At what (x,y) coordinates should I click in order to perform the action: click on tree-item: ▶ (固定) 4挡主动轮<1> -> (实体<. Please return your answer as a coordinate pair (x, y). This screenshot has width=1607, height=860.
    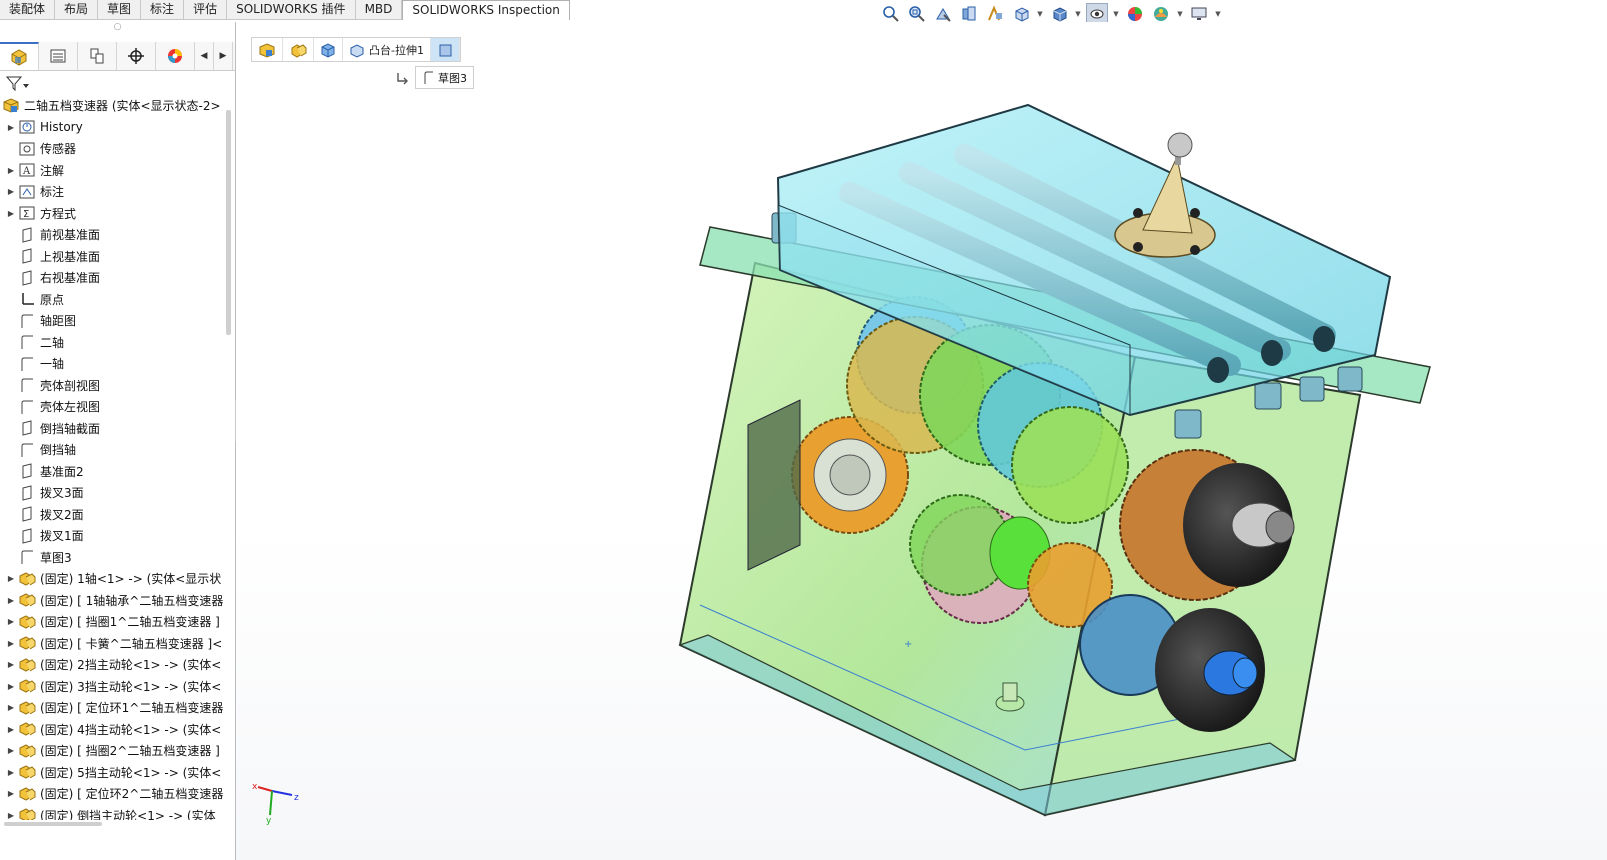
    Looking at the image, I should click on (112, 730).